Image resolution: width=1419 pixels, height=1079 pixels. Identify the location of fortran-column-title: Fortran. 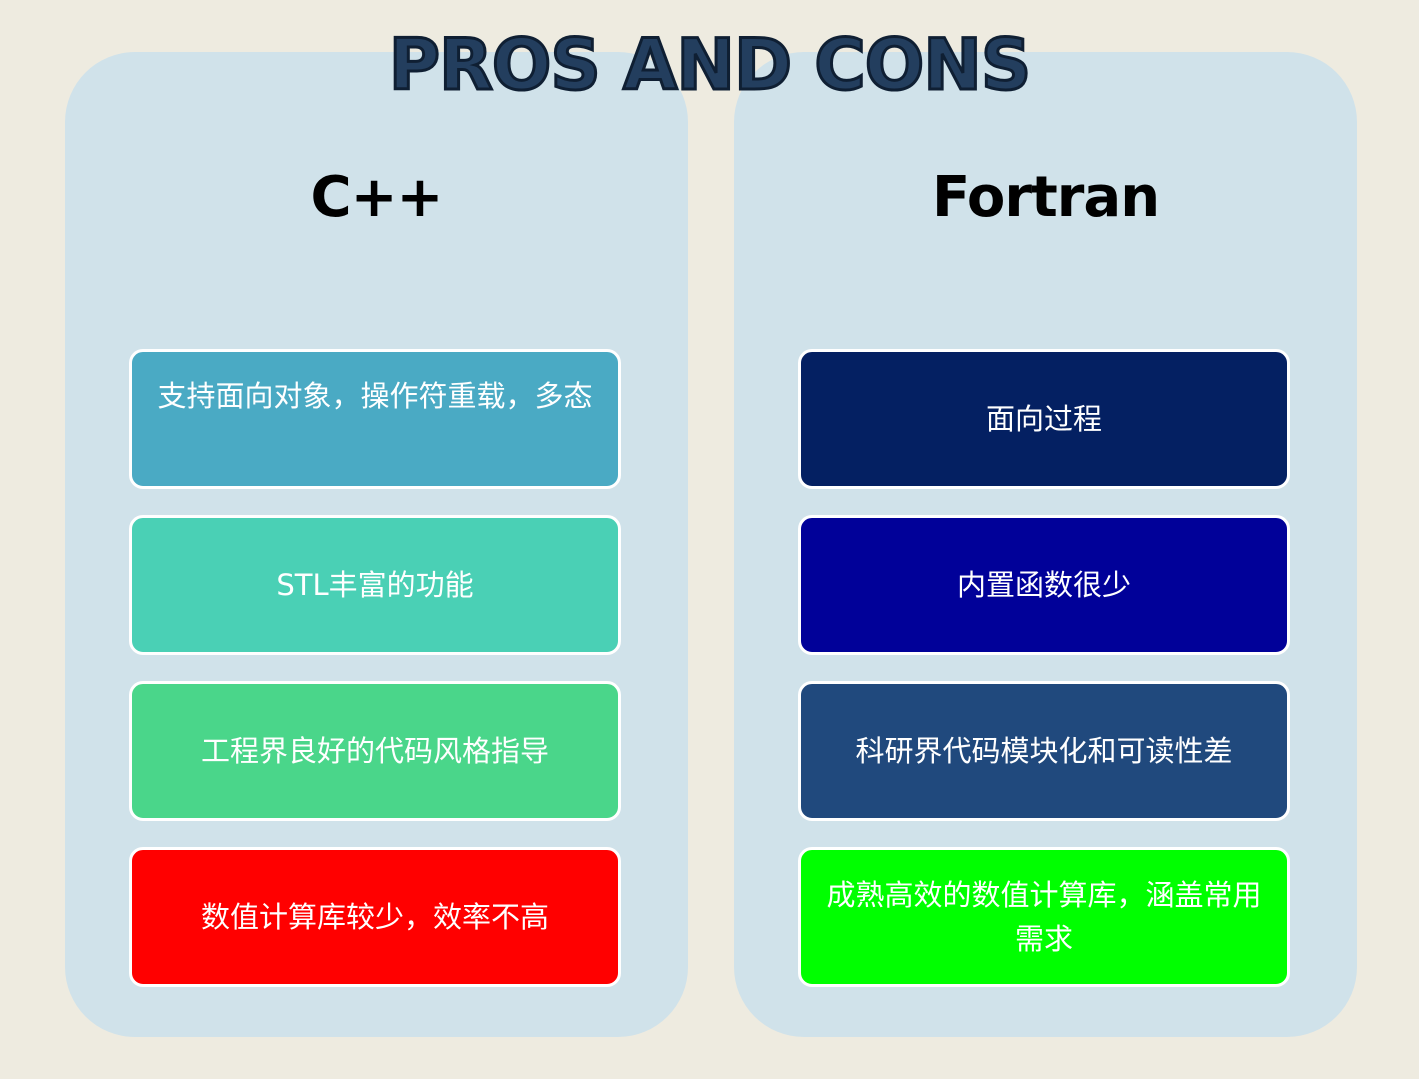
(1045, 197).